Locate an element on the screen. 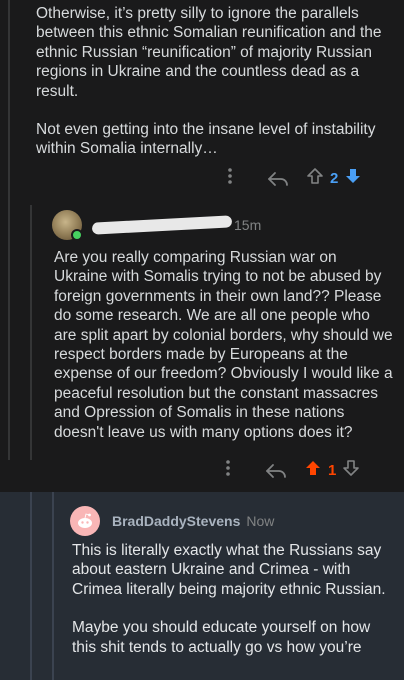  redacted-username is located at coordinates (162, 225).